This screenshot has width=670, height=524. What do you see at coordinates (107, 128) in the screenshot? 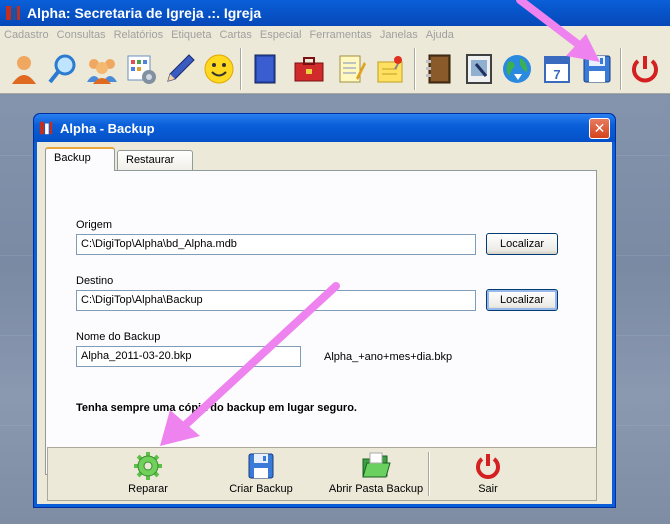
I see `dialog-title: Alpha - Backup` at bounding box center [107, 128].